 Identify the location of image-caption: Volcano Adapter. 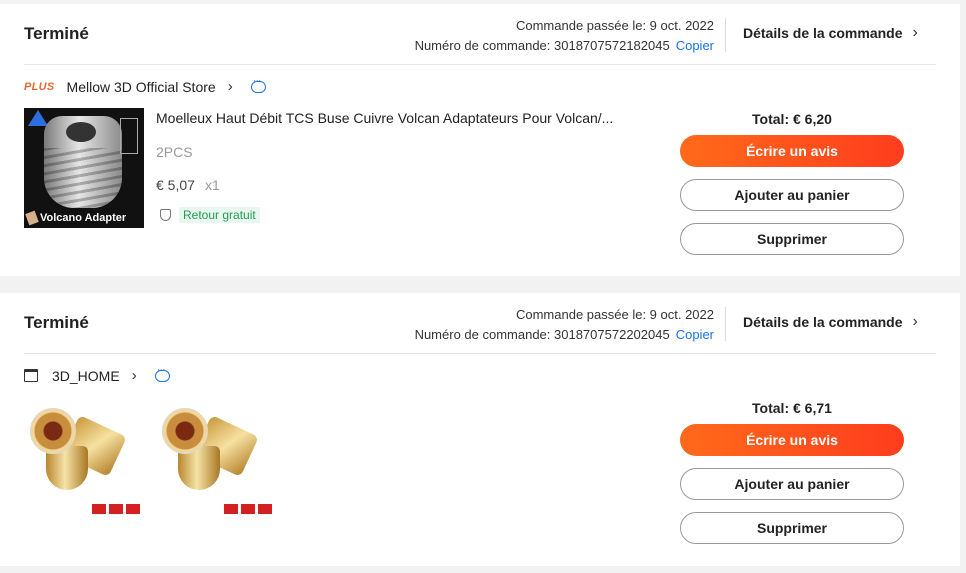
(83, 218).